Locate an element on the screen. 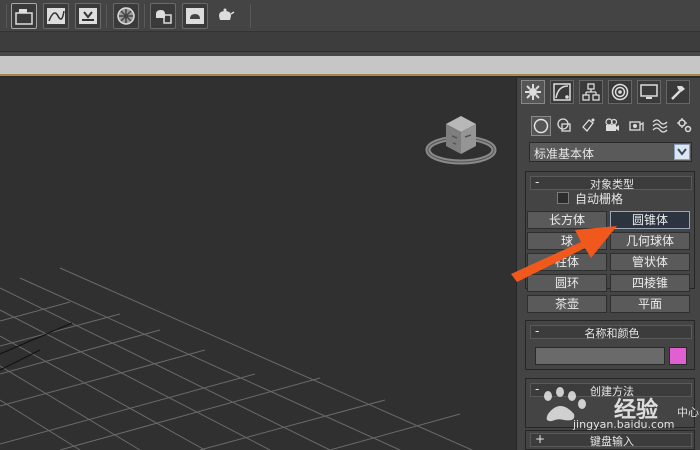 The image size is (700, 450). tab-display is located at coordinates (649, 92).